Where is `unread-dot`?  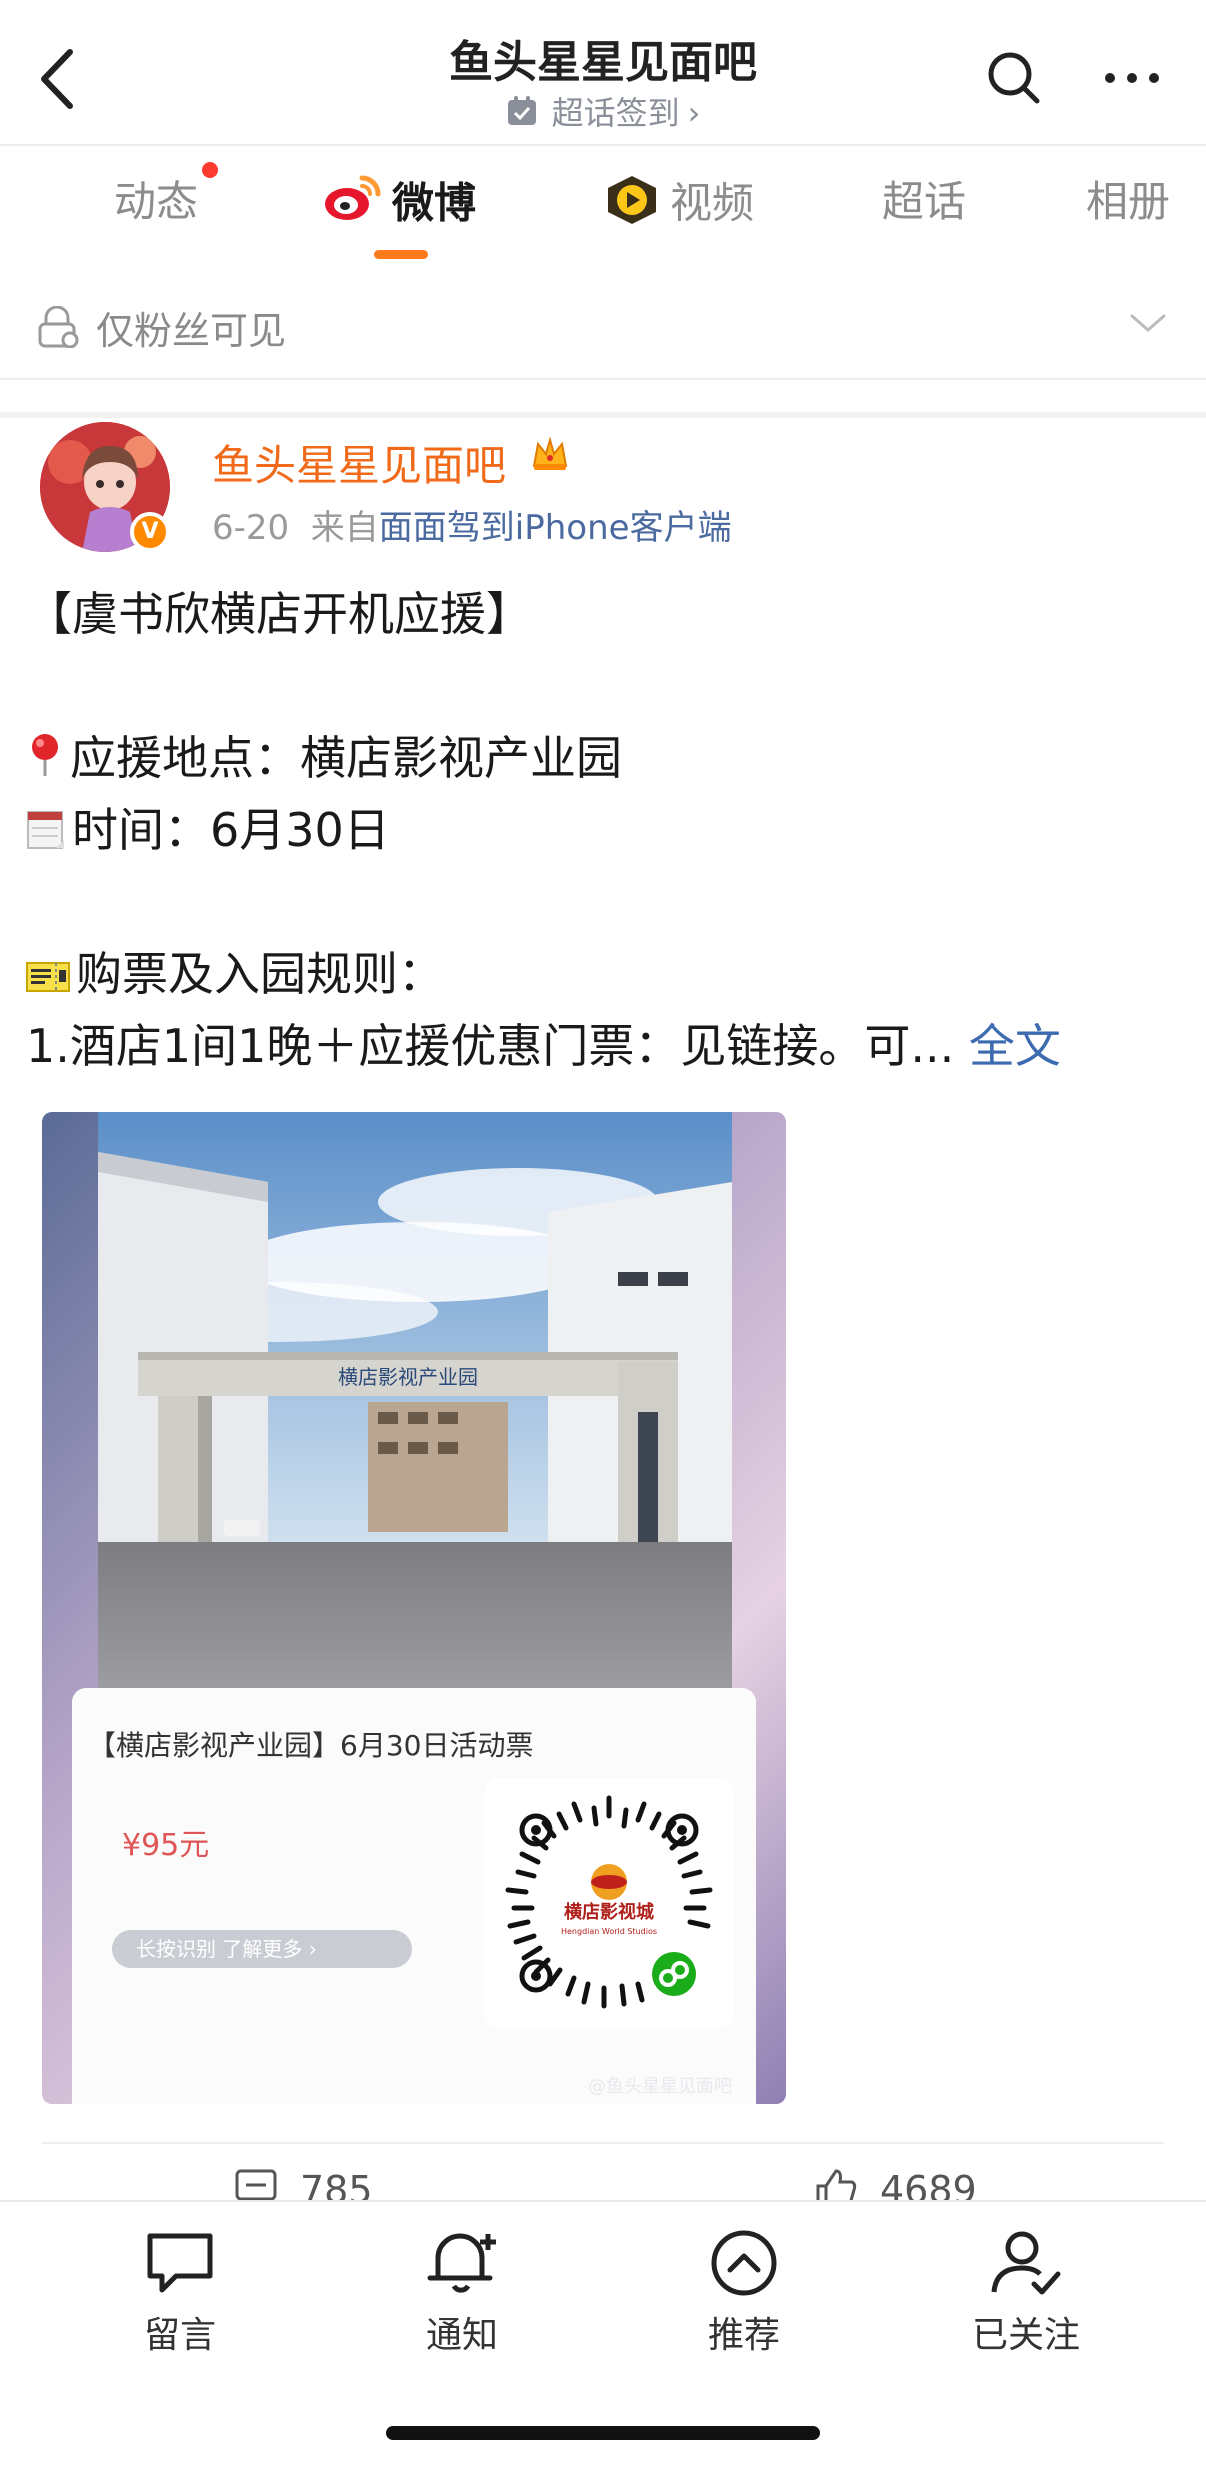 unread-dot is located at coordinates (210, 170).